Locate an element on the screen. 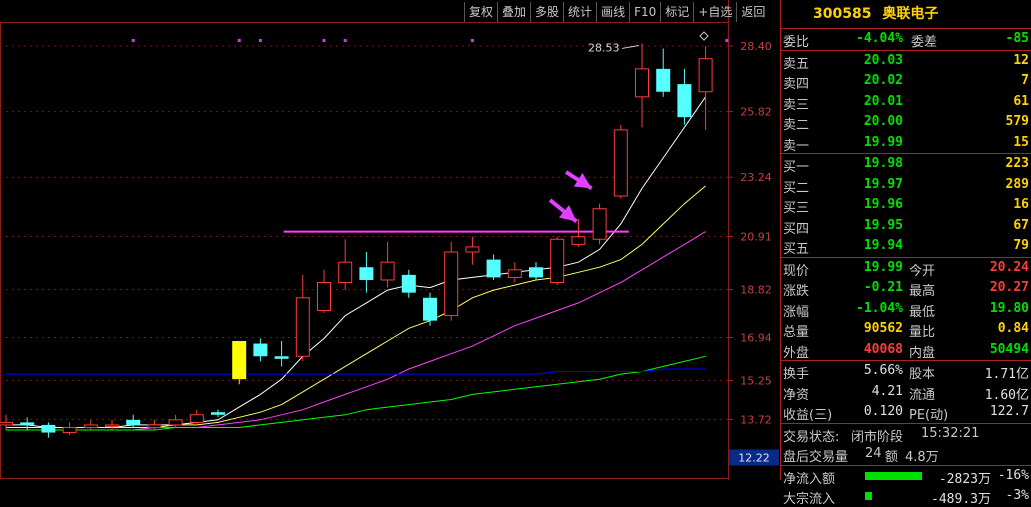 The image size is (1031, 507). toolbar-button-1: 叠加 is located at coordinates (513, 12).